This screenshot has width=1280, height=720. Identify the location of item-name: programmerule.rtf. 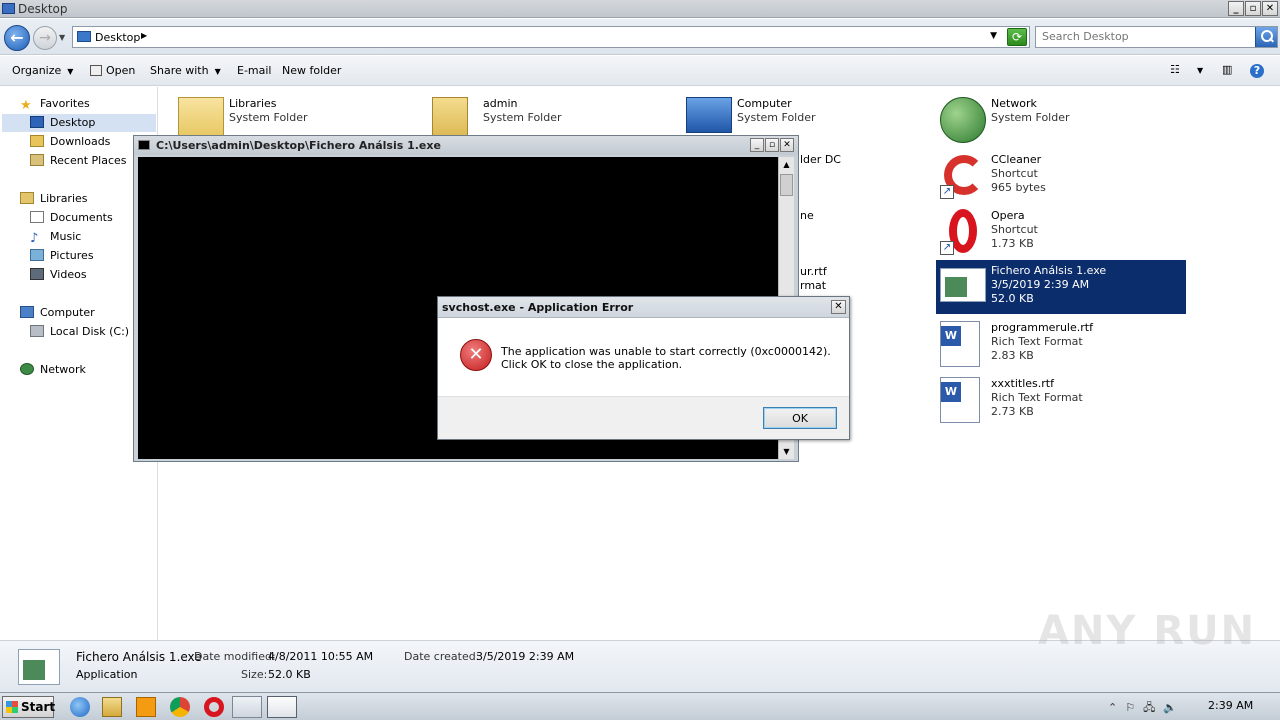
(1042, 327).